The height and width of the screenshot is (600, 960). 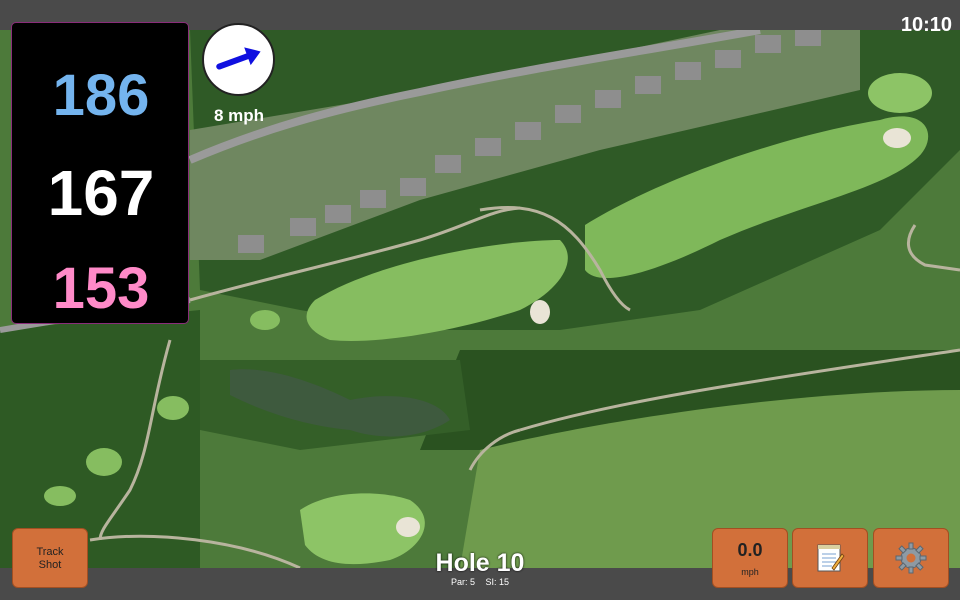 I want to click on wind-direction-indicator, so click(x=238, y=59).